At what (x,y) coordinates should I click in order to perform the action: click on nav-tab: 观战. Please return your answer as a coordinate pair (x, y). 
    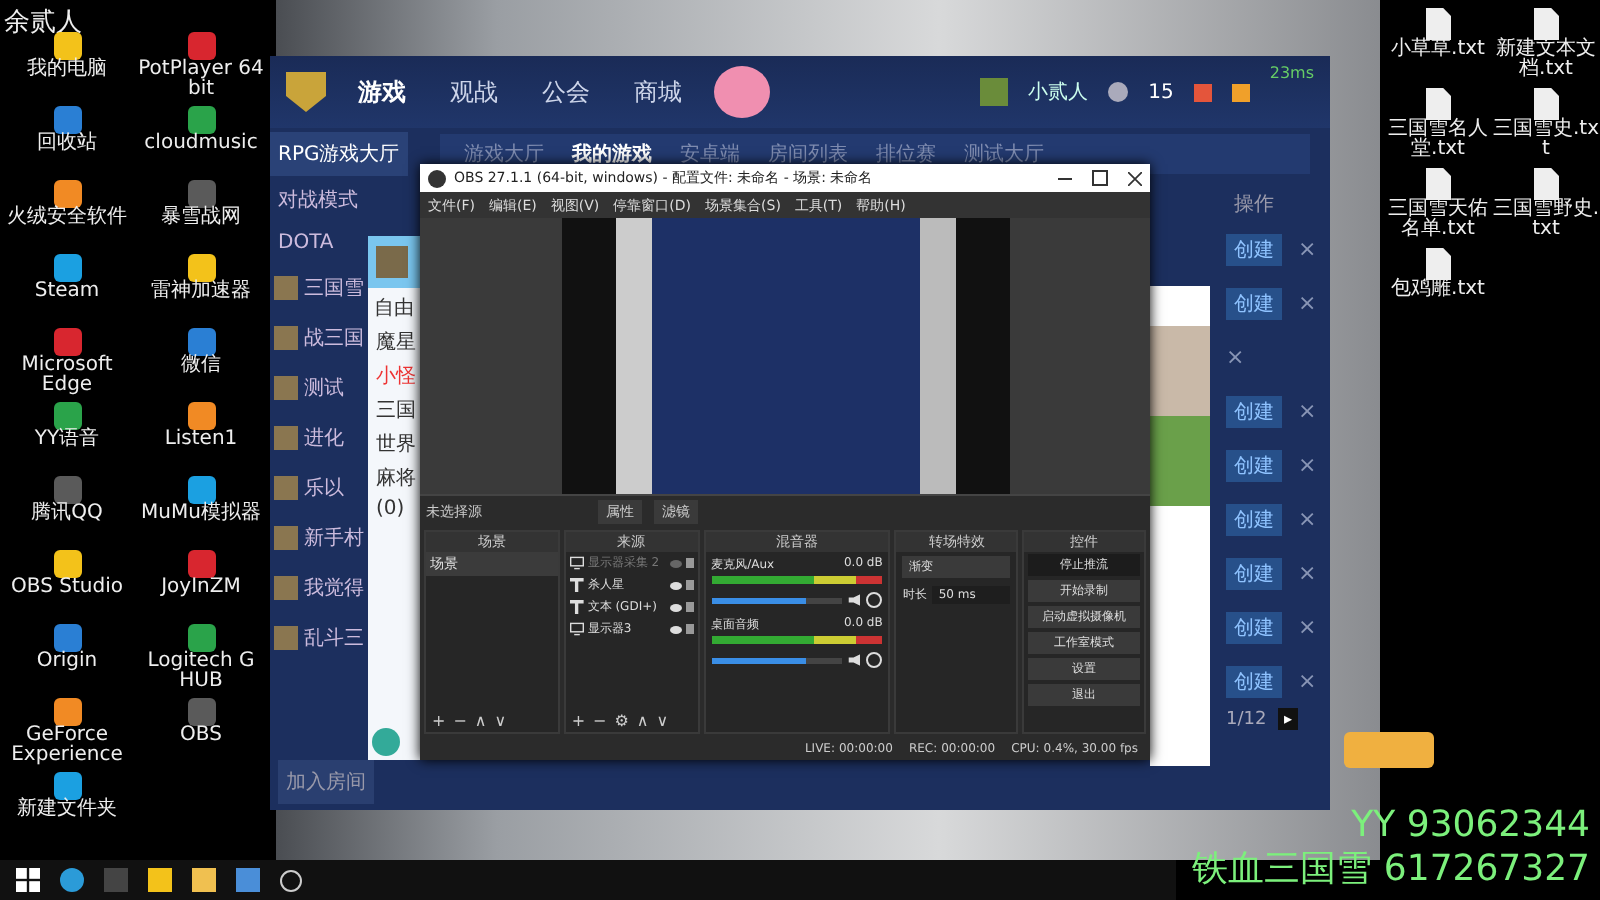
    Looking at the image, I should click on (474, 92).